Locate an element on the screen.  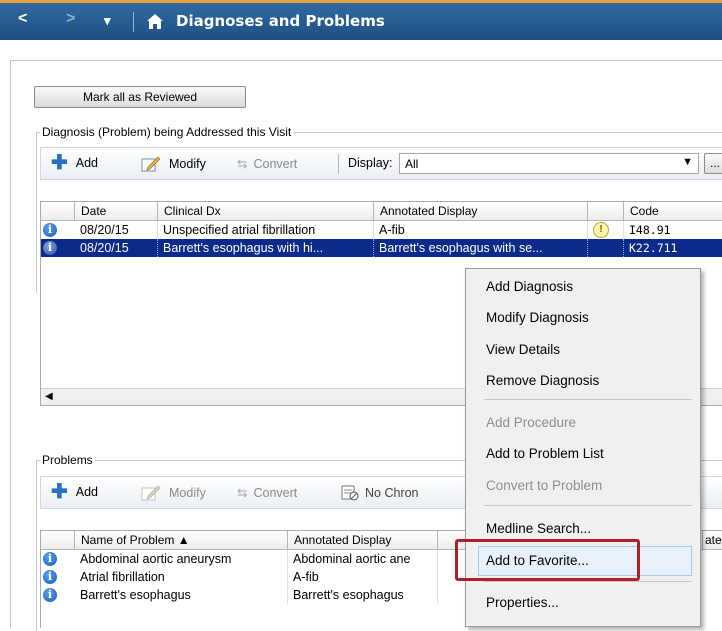
diagnosis-convert-label: Convert is located at coordinates (275, 163).